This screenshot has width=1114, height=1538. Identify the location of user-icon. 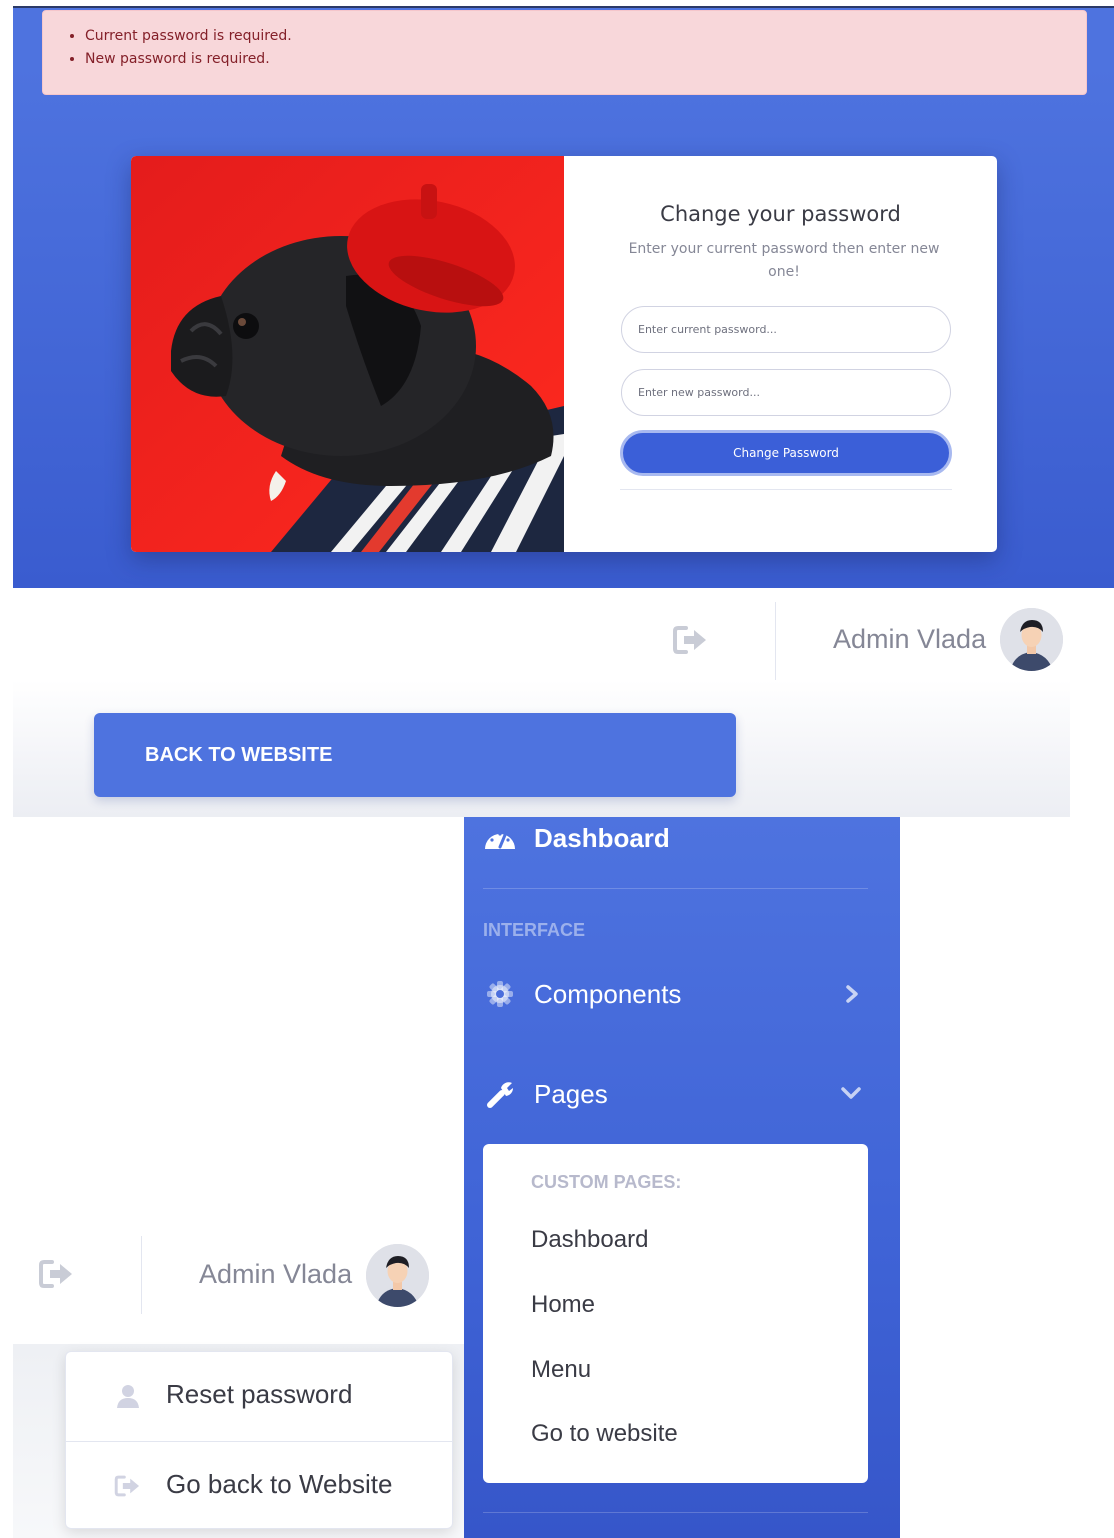
(128, 1396).